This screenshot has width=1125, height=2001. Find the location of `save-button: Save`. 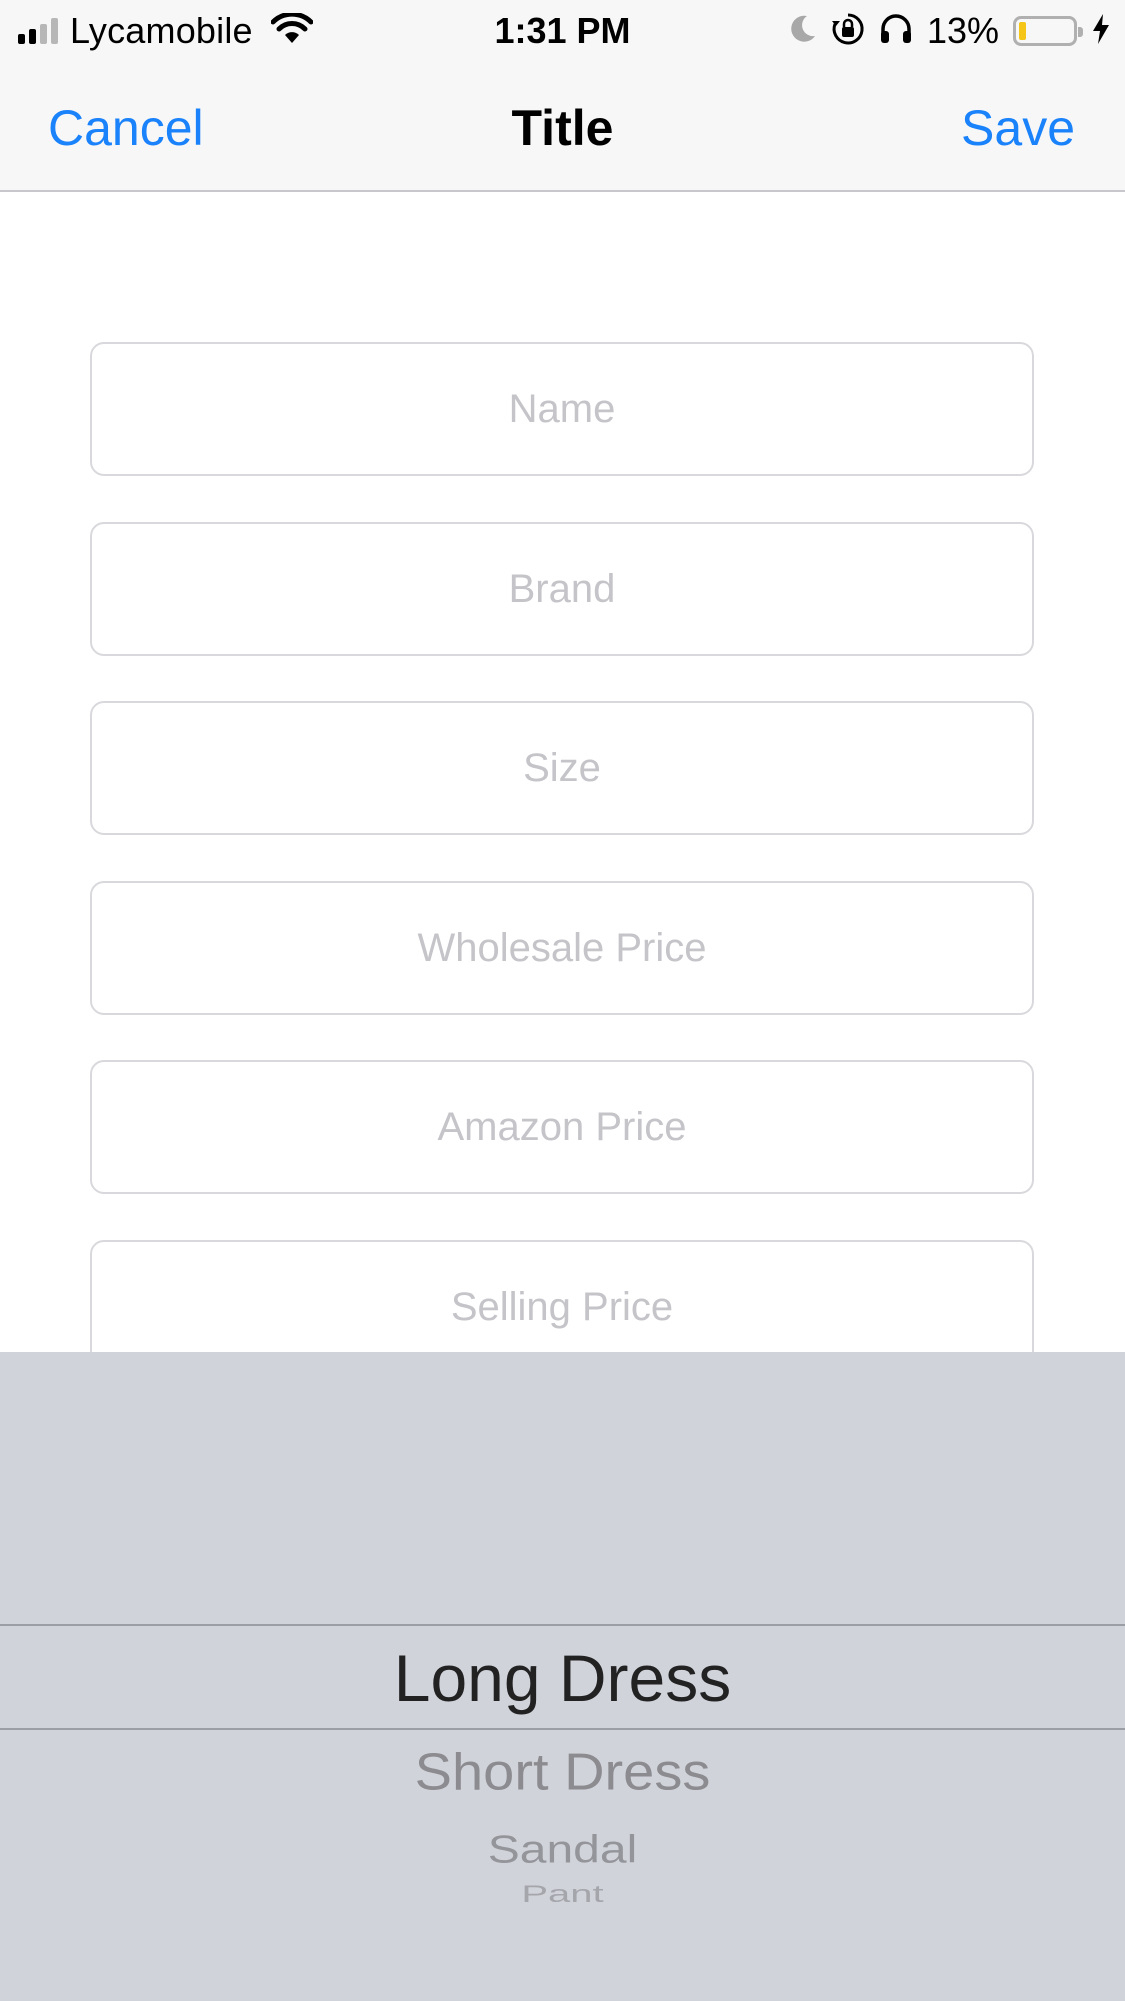

save-button: Save is located at coordinates (1018, 128).